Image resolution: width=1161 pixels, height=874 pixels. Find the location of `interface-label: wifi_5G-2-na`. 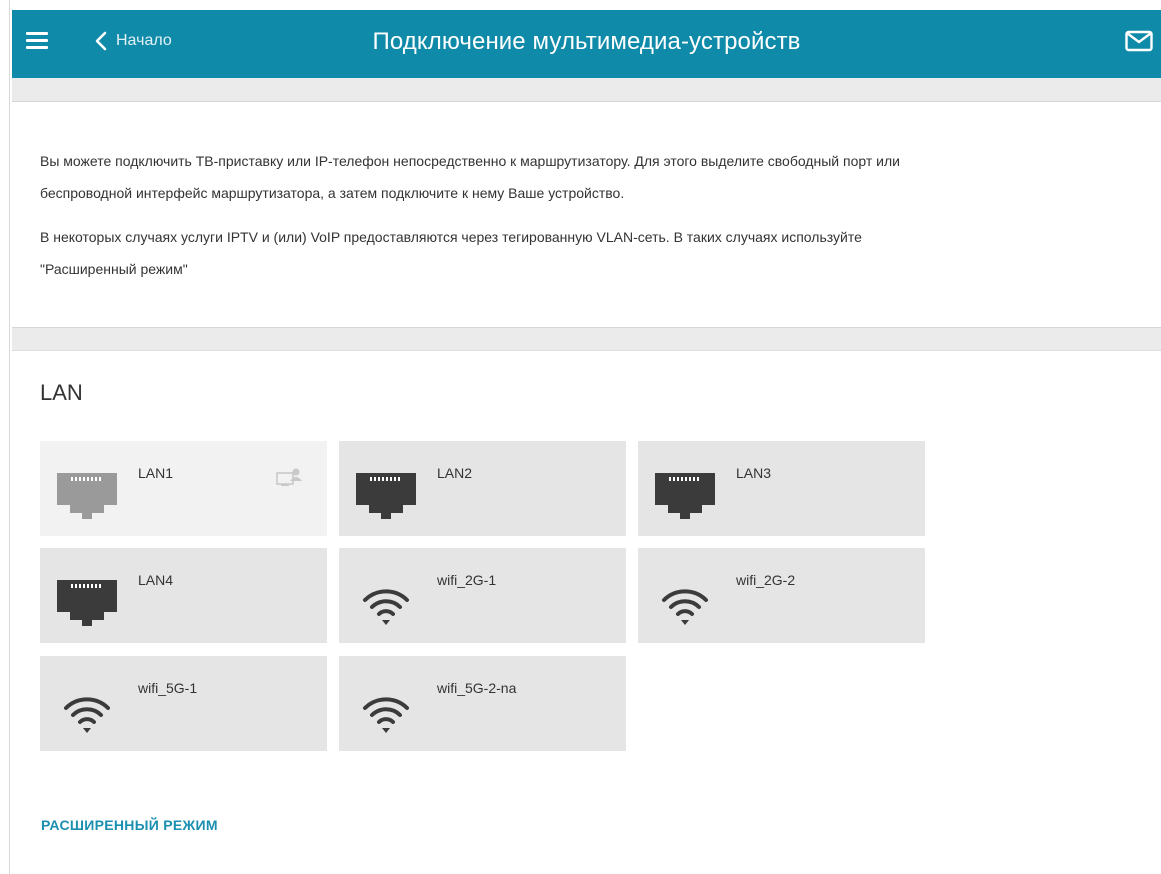

interface-label: wifi_5G-2-na is located at coordinates (477, 688).